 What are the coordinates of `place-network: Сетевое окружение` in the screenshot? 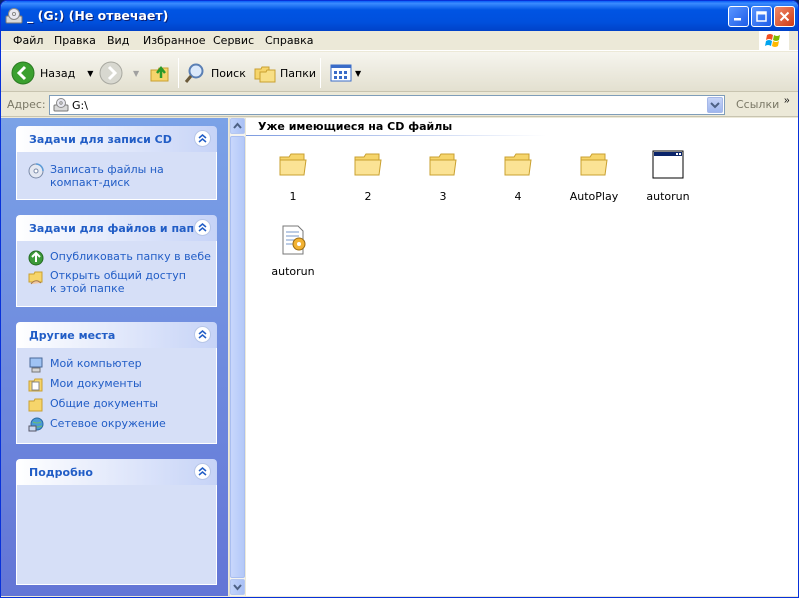 It's located at (97, 425).